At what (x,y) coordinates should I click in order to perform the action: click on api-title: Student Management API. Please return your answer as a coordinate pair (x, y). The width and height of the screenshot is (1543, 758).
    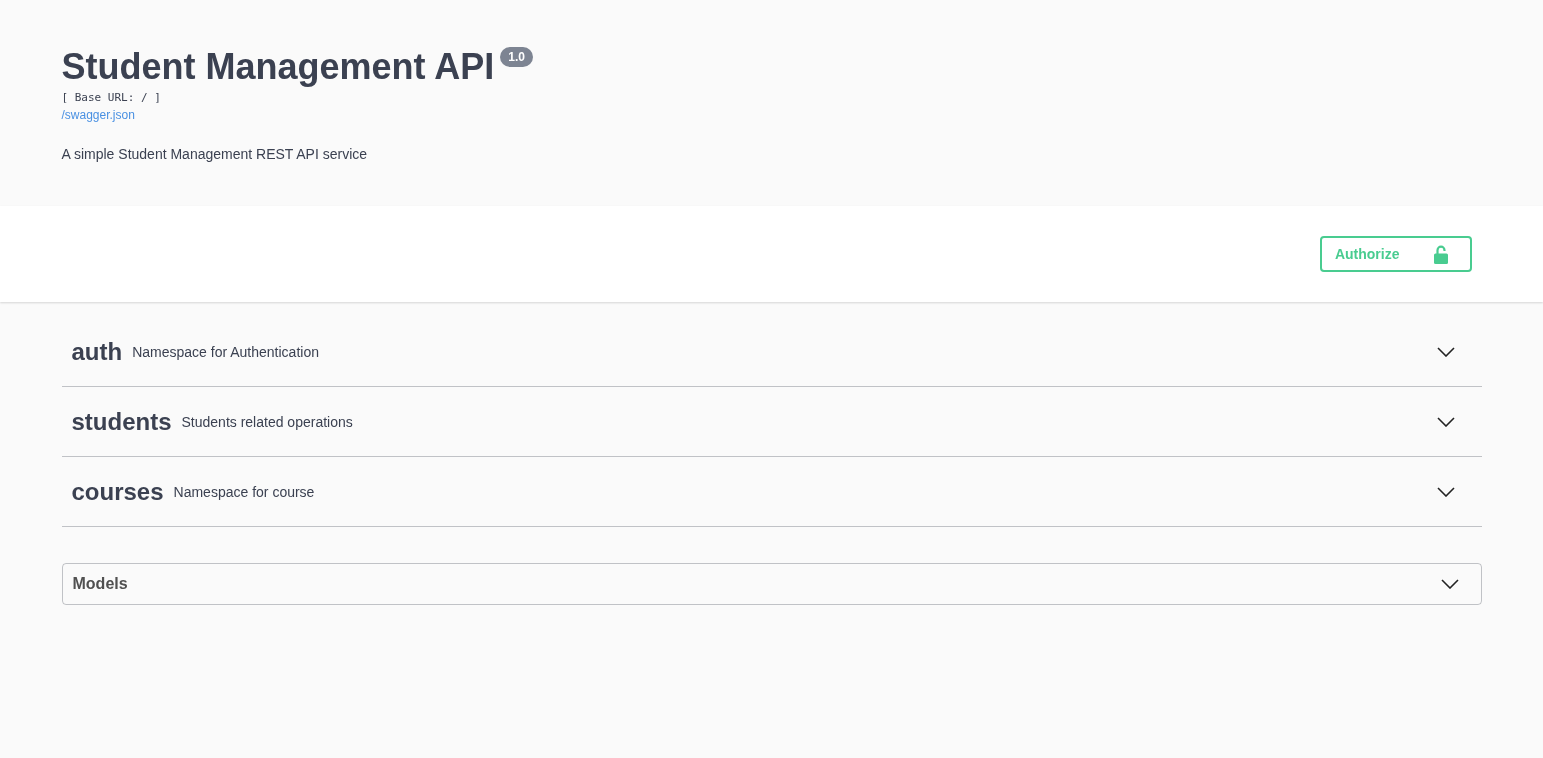
    Looking at the image, I should click on (278, 67).